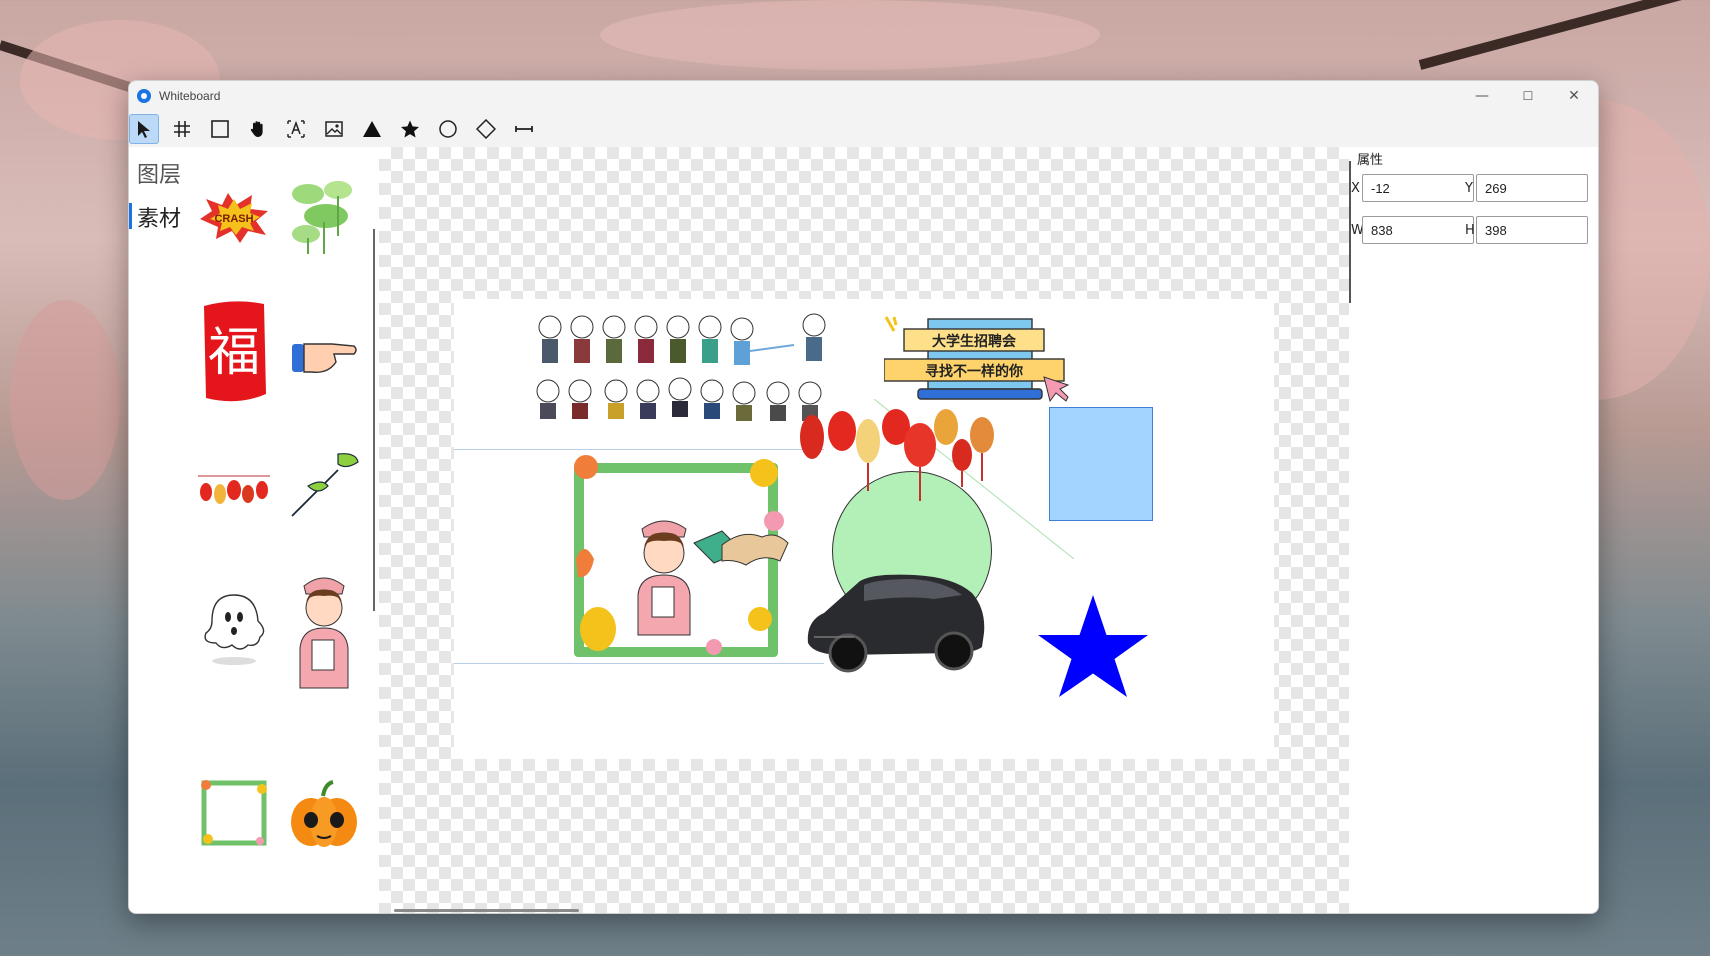  Describe the element at coordinates (234, 629) in the screenshot. I see `ghost-icon` at that location.